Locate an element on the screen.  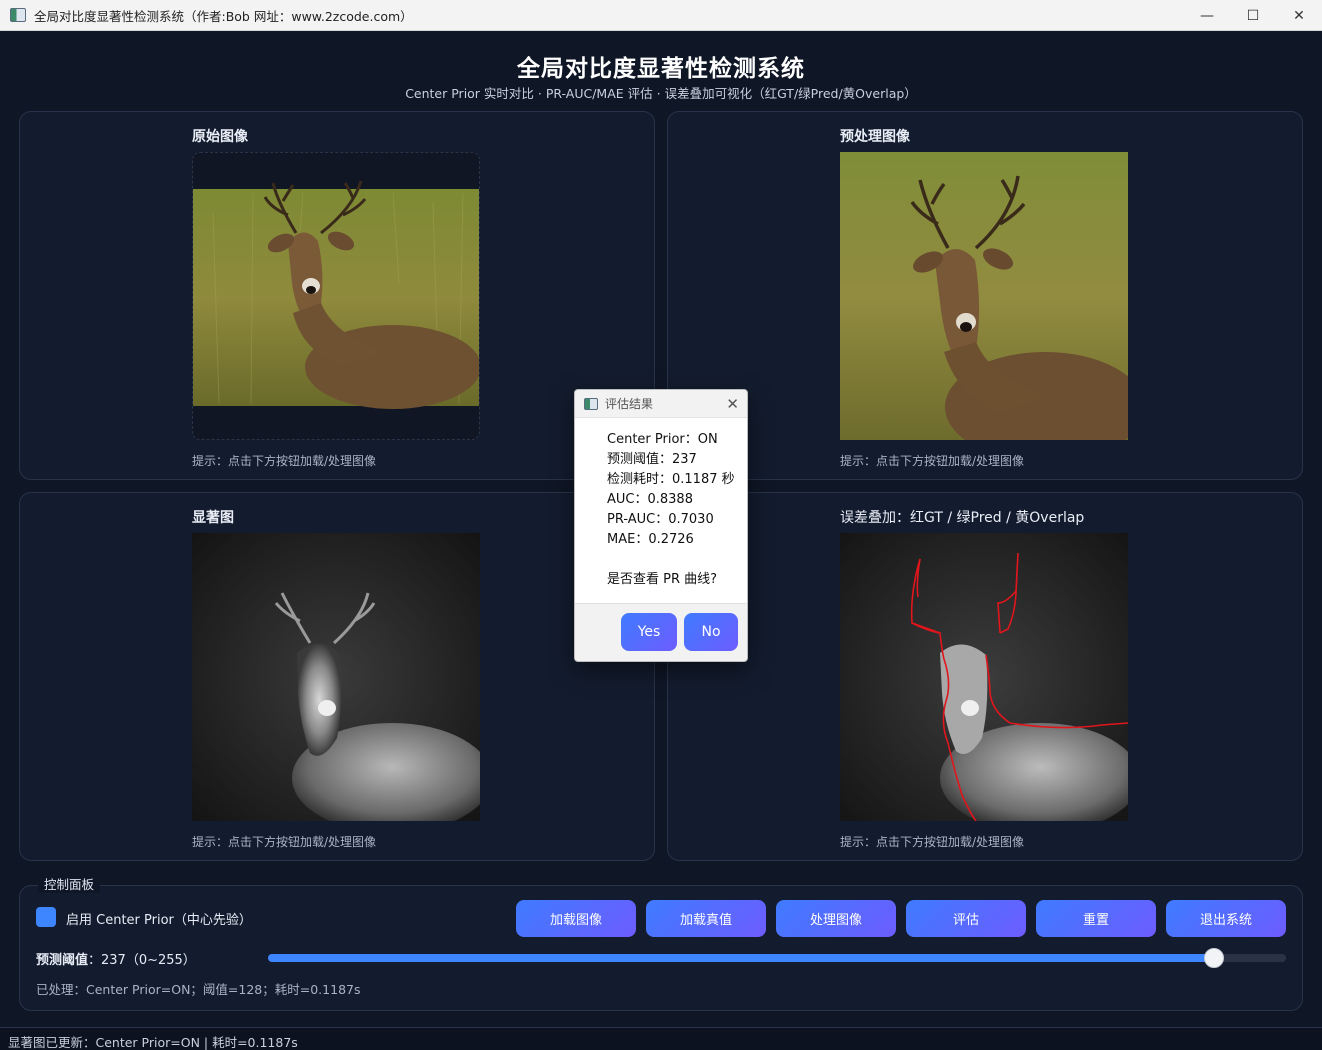
threshold-slider-fill is located at coordinates (741, 958).